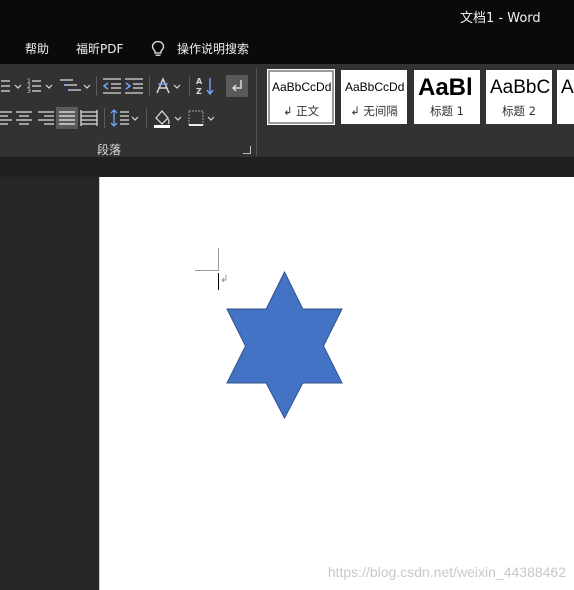  Describe the element at coordinates (520, 87) in the screenshot. I see `style-sample: AaBbC` at that location.